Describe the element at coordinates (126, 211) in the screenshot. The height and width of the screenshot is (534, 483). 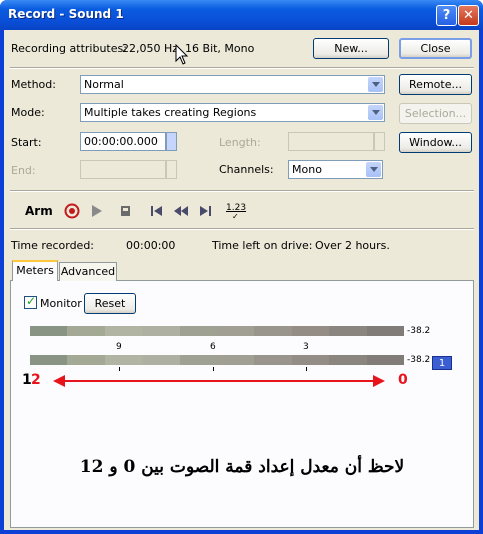
I see `stop-icon` at that location.